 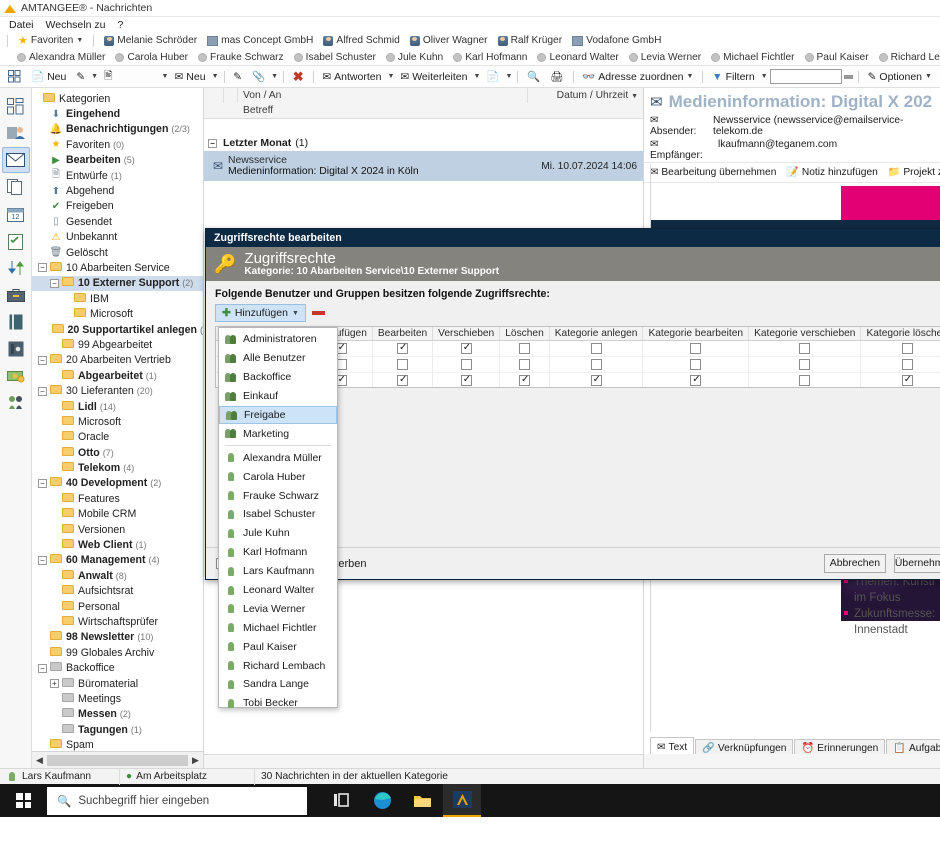 What do you see at coordinates (117, 729) in the screenshot?
I see `tree-node-tagungen: Tagungen (1)` at bounding box center [117, 729].